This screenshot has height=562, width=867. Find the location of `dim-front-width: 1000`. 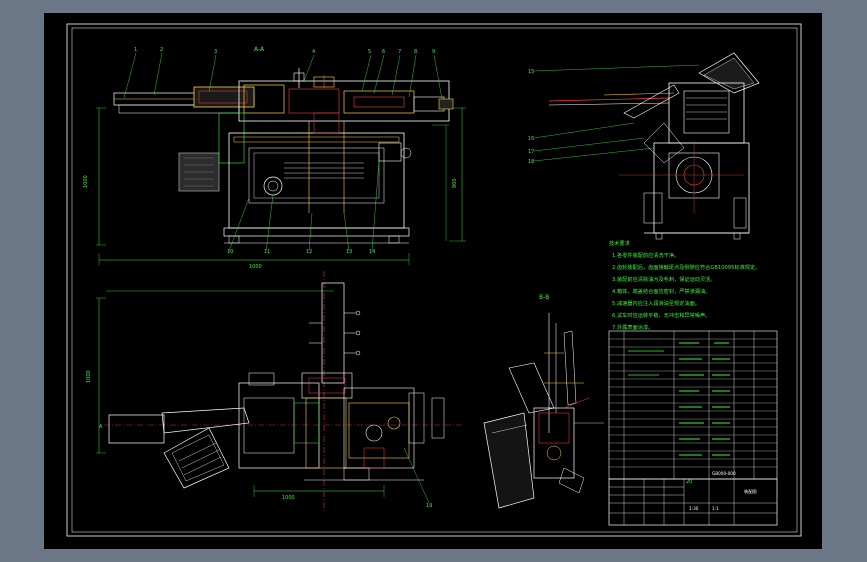

dim-front-width: 1000 is located at coordinates (255, 267).